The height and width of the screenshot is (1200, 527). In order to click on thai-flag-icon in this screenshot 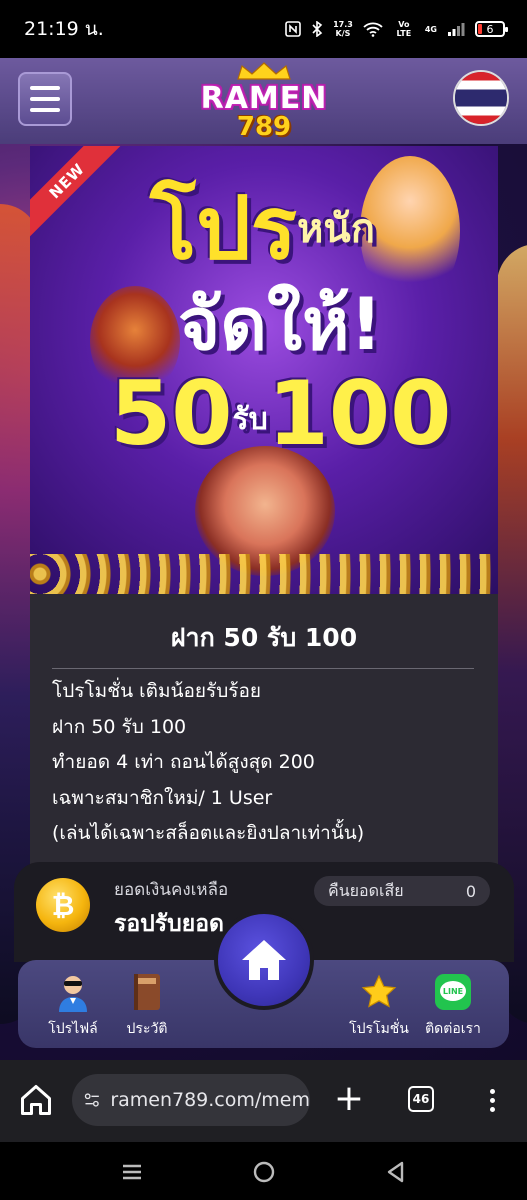, I will do `click(481, 98)`.